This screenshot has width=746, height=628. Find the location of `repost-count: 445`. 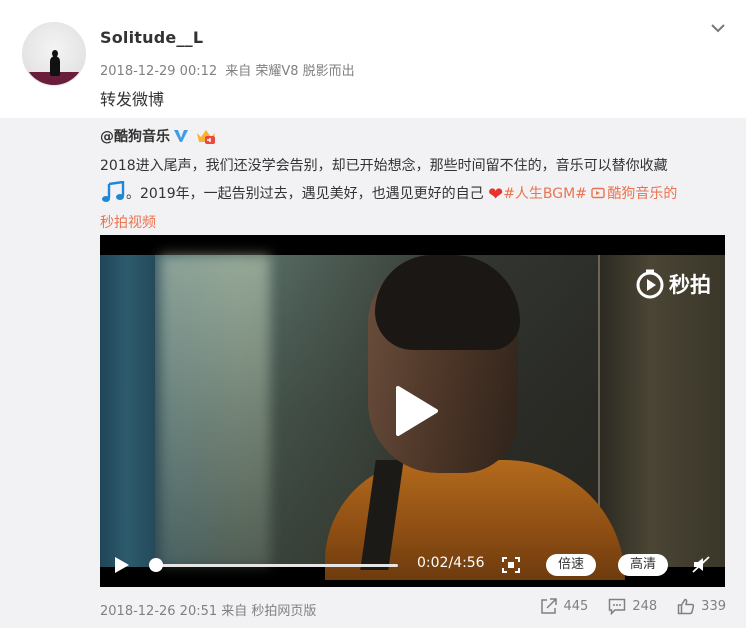

repost-count: 445 is located at coordinates (576, 606).